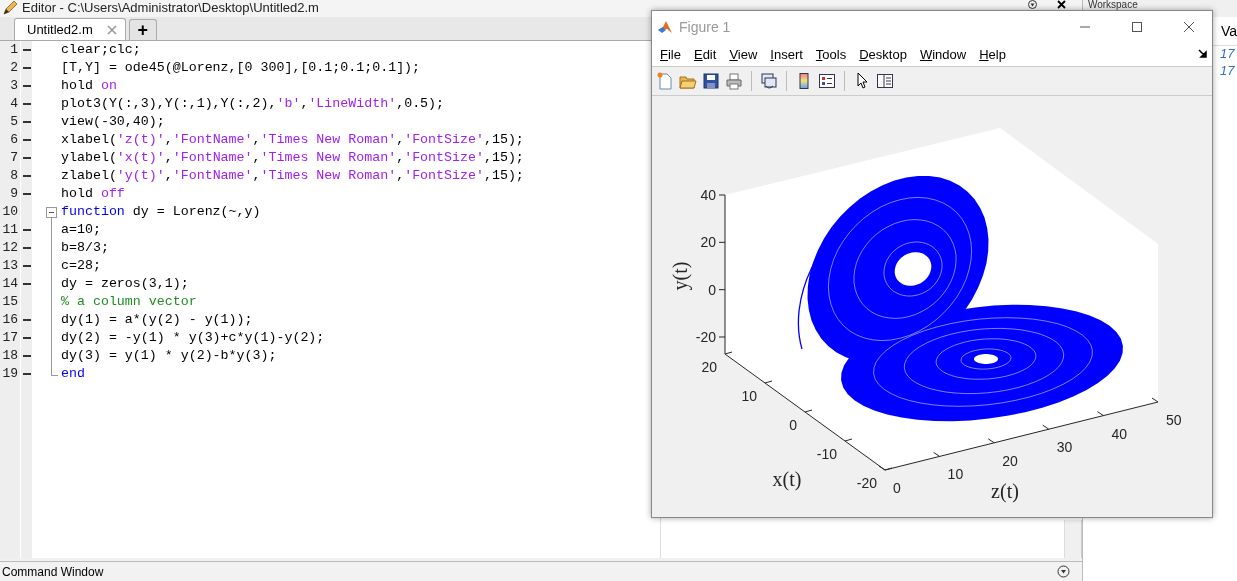 The image size is (1237, 581). What do you see at coordinates (680, 276) in the screenshot?
I see `axis-title: y(t)` at bounding box center [680, 276].